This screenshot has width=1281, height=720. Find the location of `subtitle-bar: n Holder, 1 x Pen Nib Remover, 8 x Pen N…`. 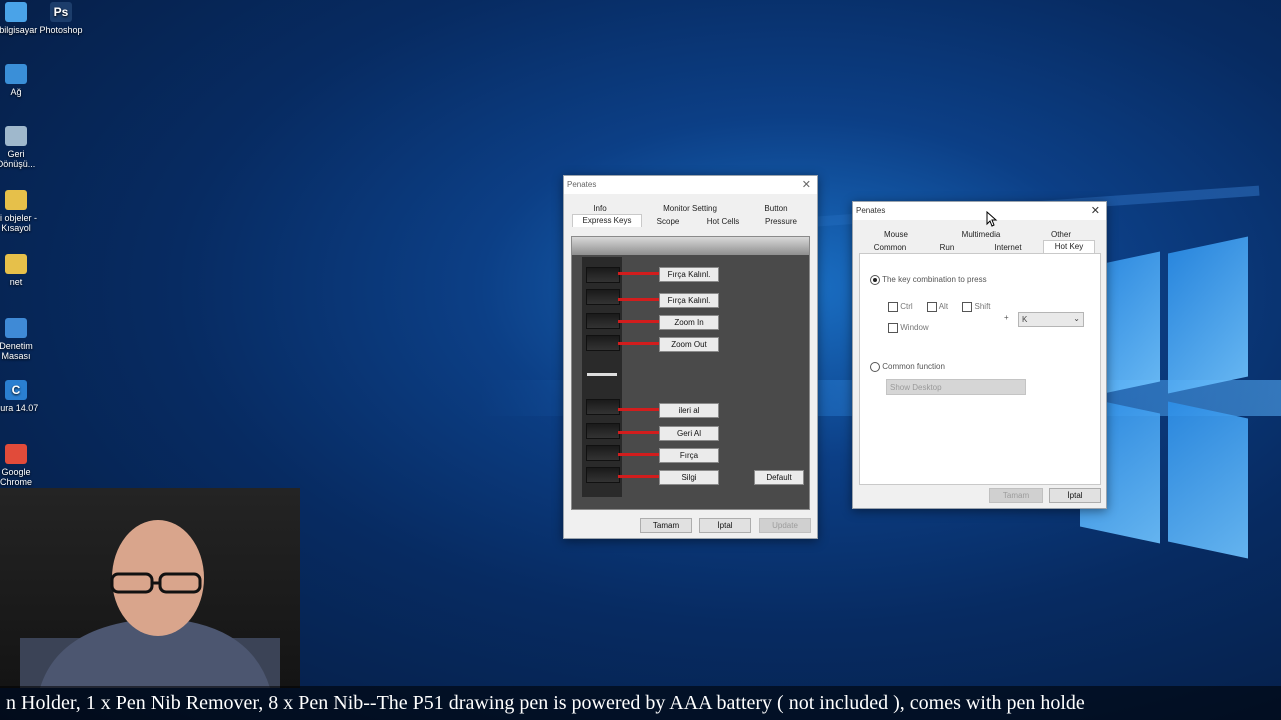

subtitle-bar: n Holder, 1 x Pen Nib Remover, 8 x Pen N… is located at coordinates (640, 703).